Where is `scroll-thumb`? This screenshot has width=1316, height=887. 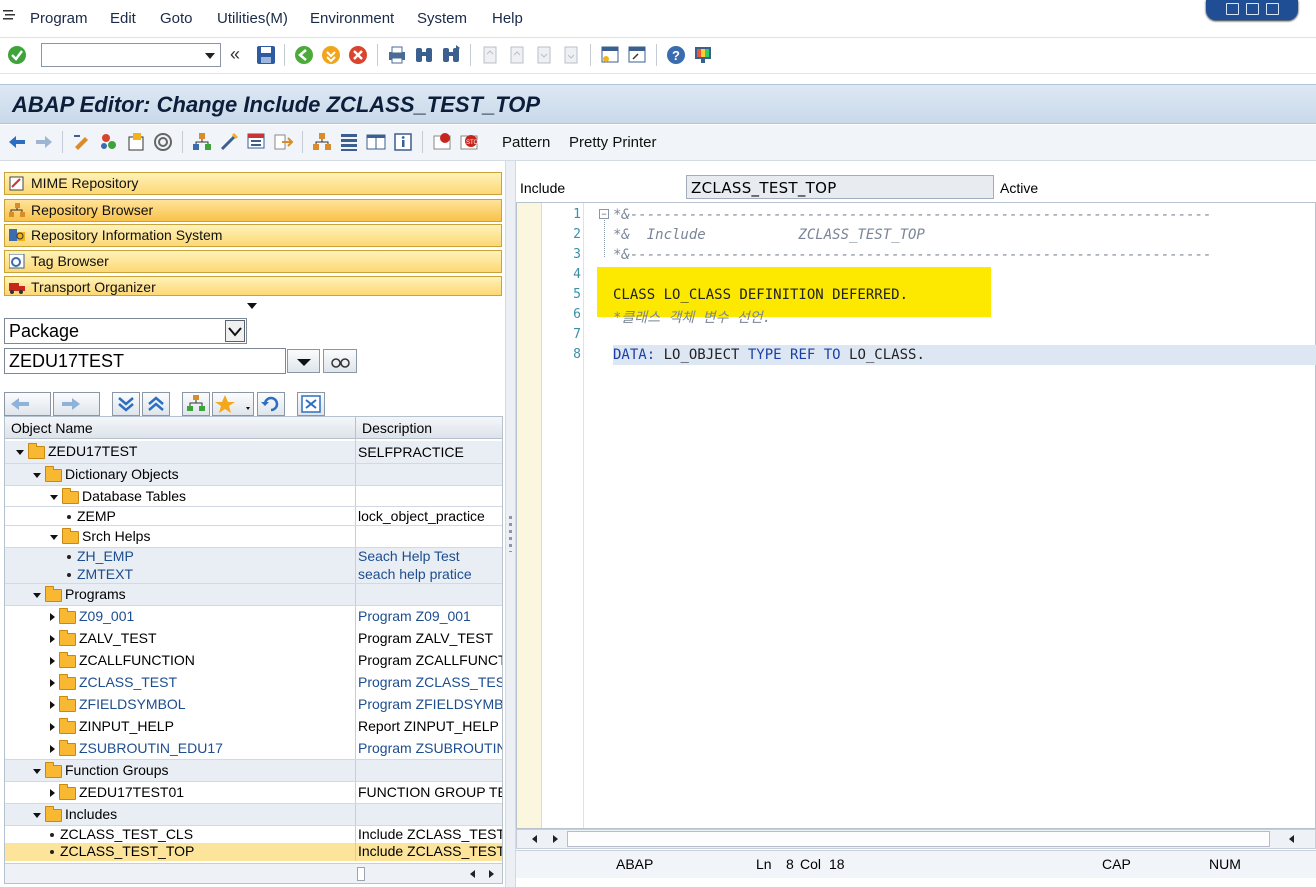
scroll-thumb is located at coordinates (918, 839).